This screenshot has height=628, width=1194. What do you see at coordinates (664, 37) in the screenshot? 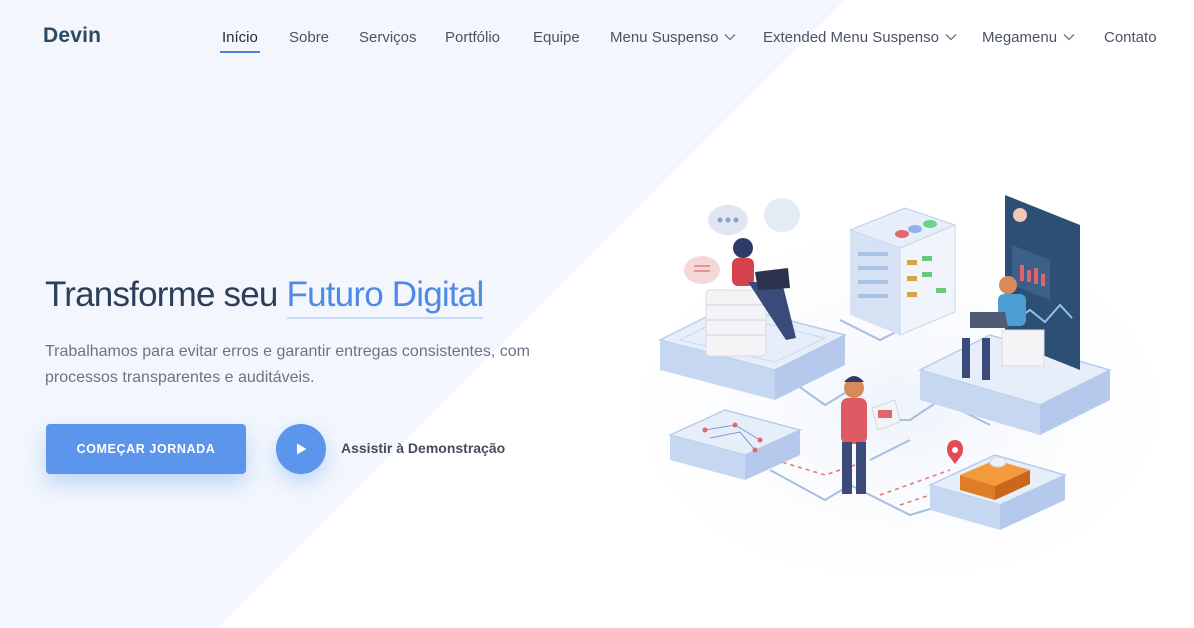
I see `nav-item-label: Menu Suspenso` at bounding box center [664, 37].